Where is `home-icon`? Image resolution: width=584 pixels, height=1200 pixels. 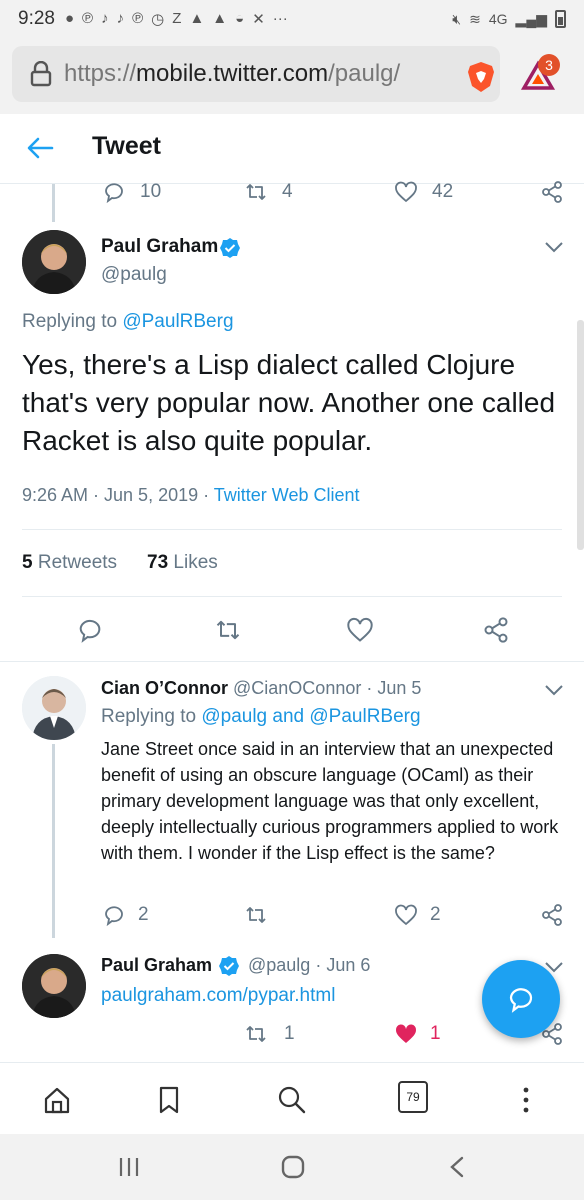
home-icon is located at coordinates (57, 1100).